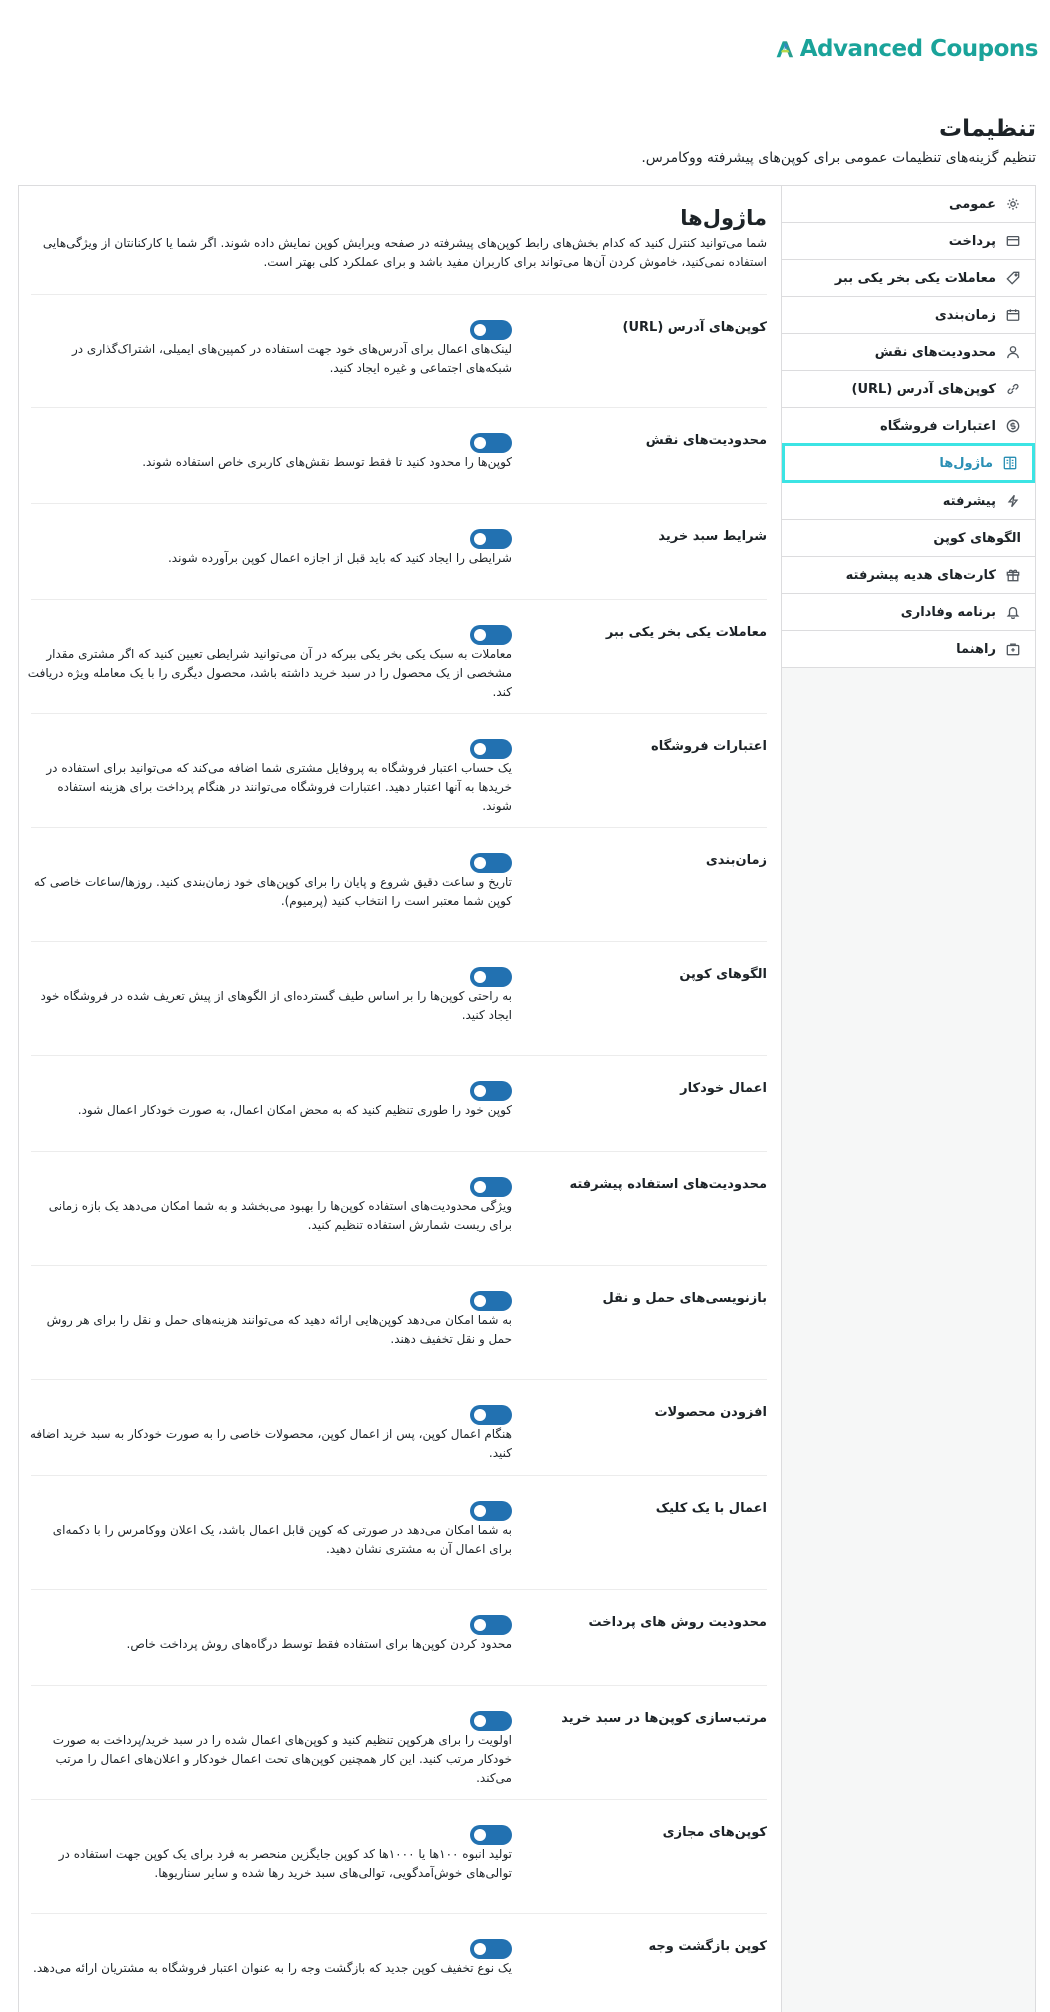  I want to click on sidebar-item-label: راهنما, so click(976, 649).